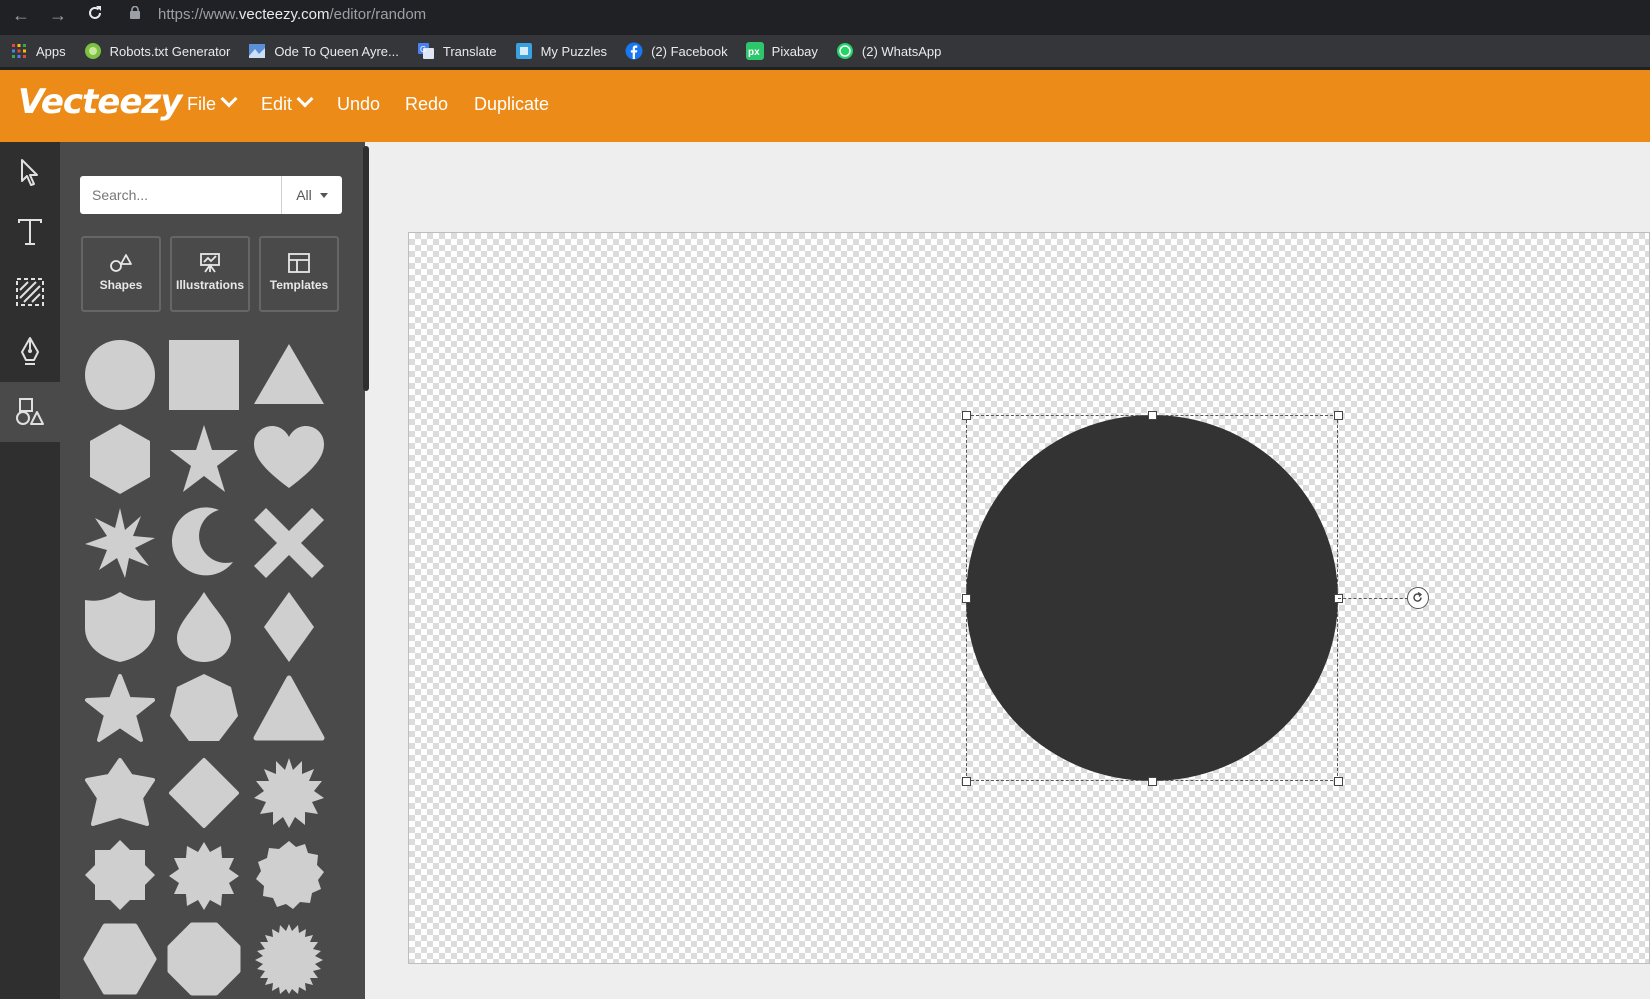  What do you see at coordinates (257, 51) in the screenshot?
I see `ode-icon` at bounding box center [257, 51].